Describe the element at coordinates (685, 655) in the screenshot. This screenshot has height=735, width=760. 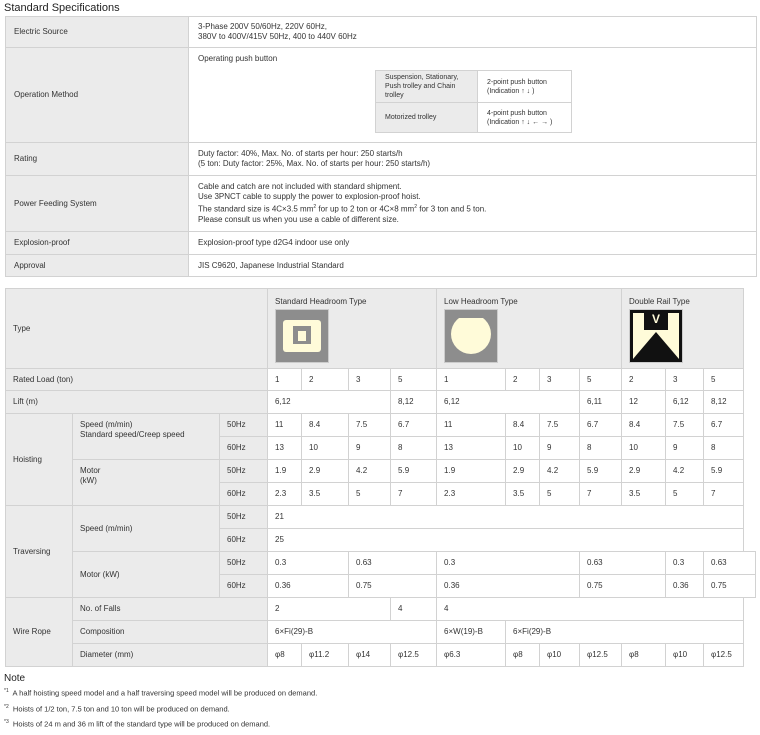
I see `value-cell: φ10` at that location.